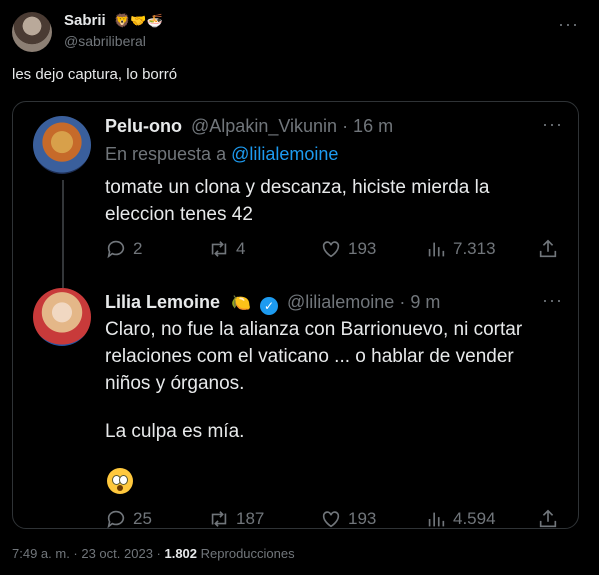 This screenshot has height=575, width=599. I want to click on name-emoji: 🍋, so click(241, 303).